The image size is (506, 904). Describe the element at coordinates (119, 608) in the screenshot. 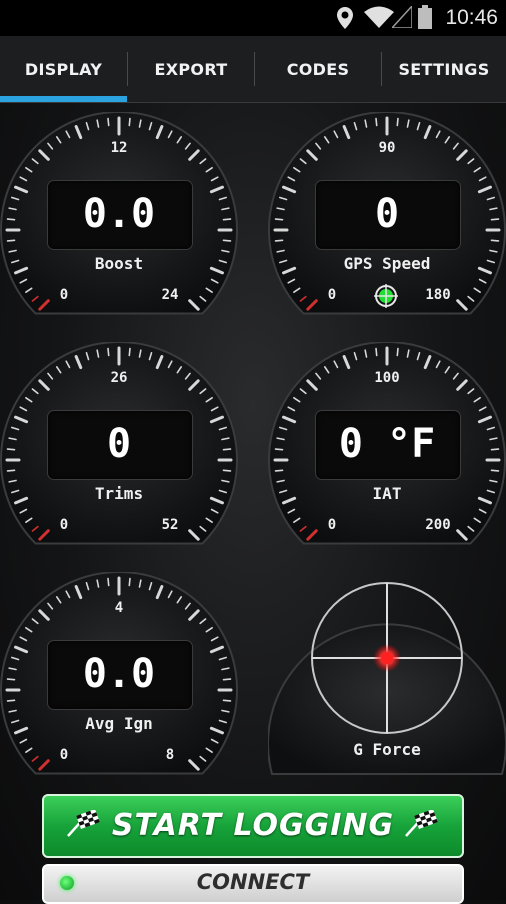

I see `gauge-mid-label: 4` at that location.